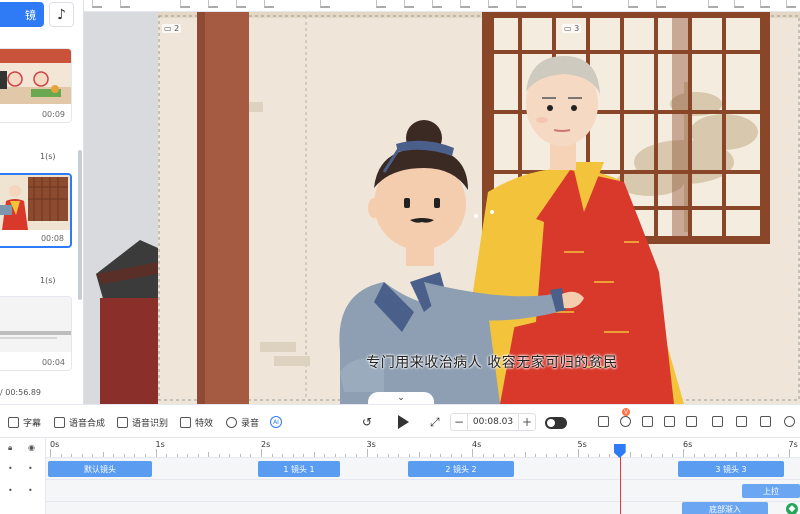 This screenshot has height=514, width=800. What do you see at coordinates (789, 421) in the screenshot?
I see `zoom-out-timeline-icon` at bounding box center [789, 421].